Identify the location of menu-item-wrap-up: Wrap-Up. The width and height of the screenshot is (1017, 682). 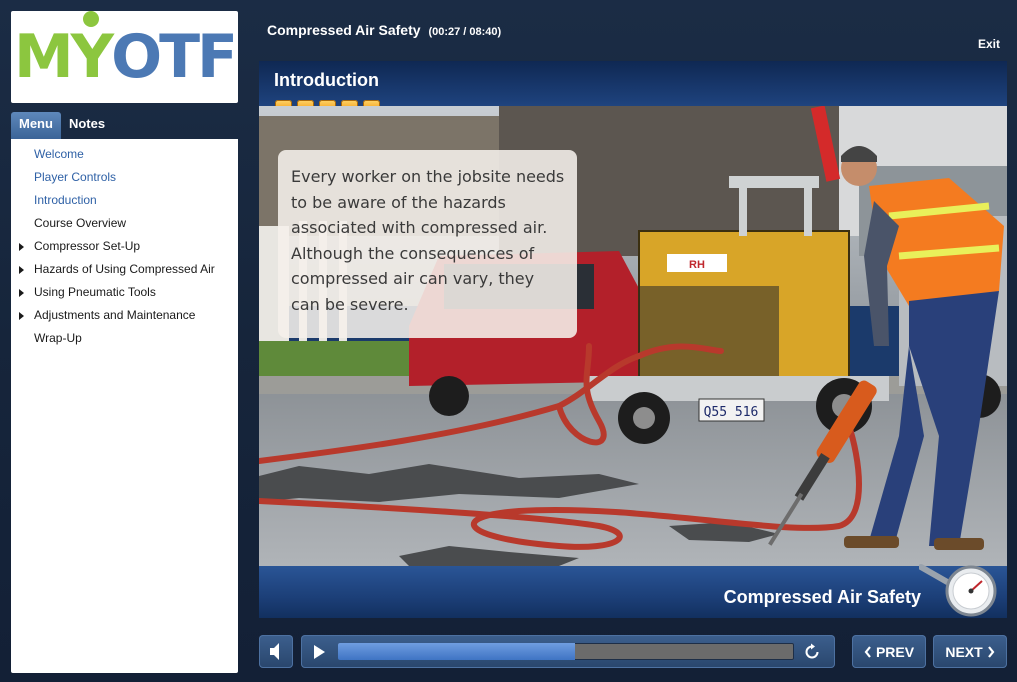
(124, 338).